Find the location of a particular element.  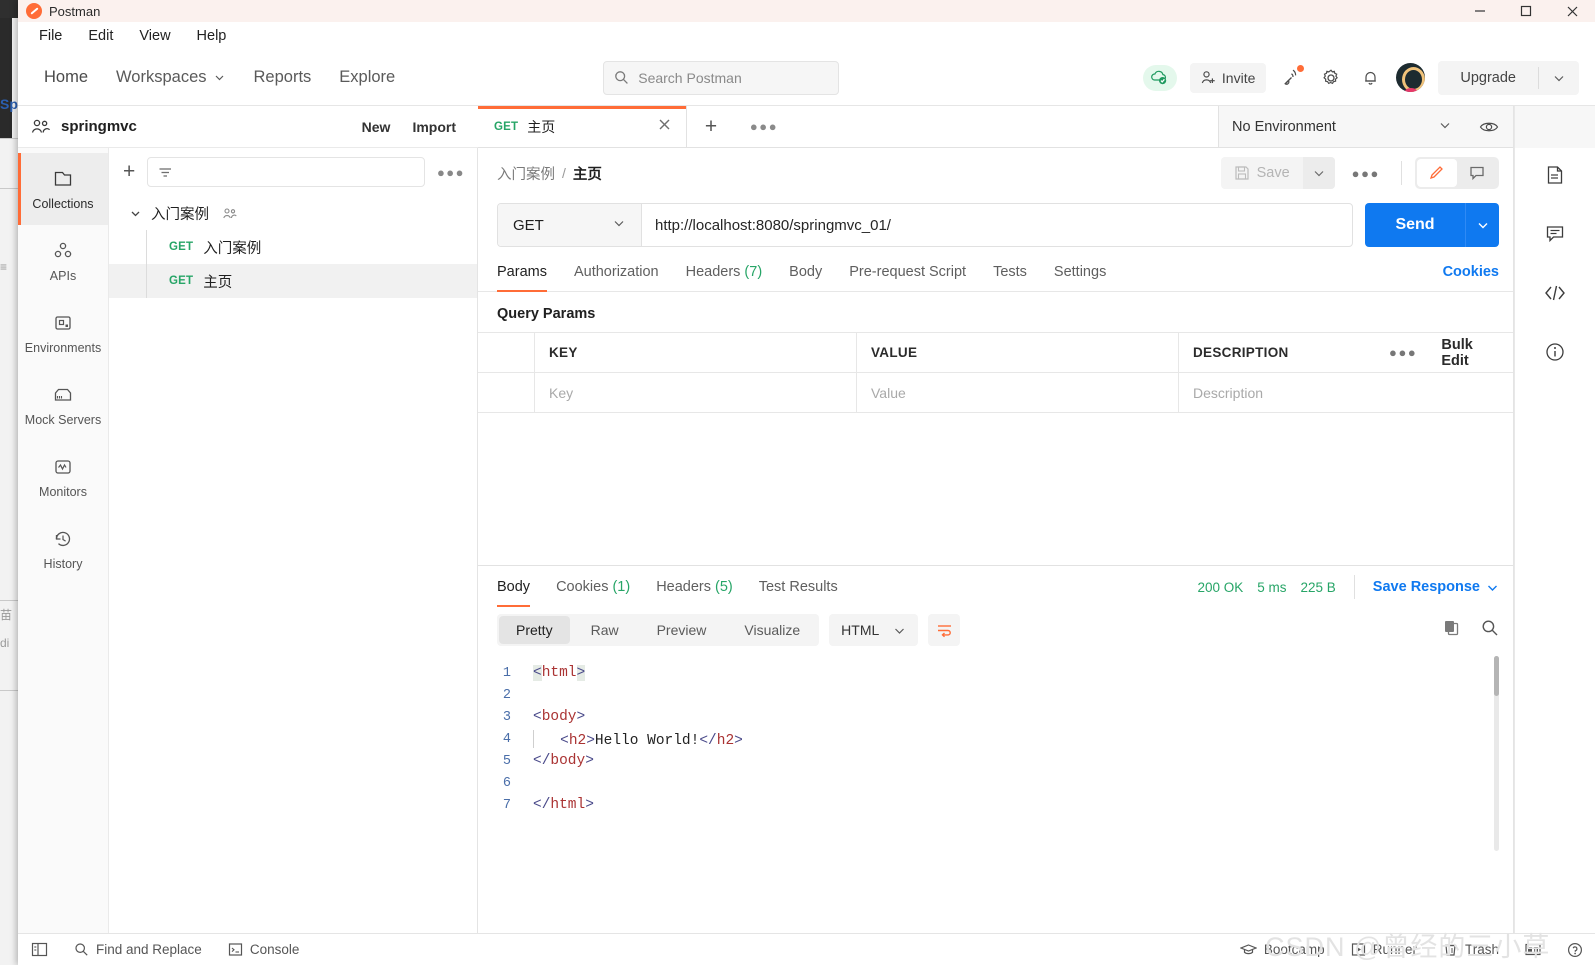

new-tab-button: + is located at coordinates (711, 126).